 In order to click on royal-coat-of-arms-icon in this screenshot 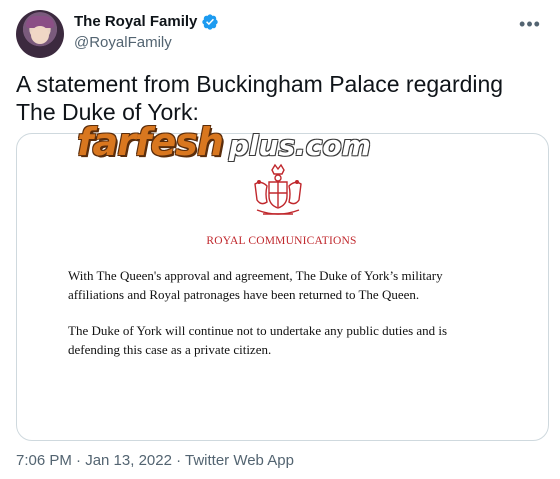, I will do `click(278, 189)`.